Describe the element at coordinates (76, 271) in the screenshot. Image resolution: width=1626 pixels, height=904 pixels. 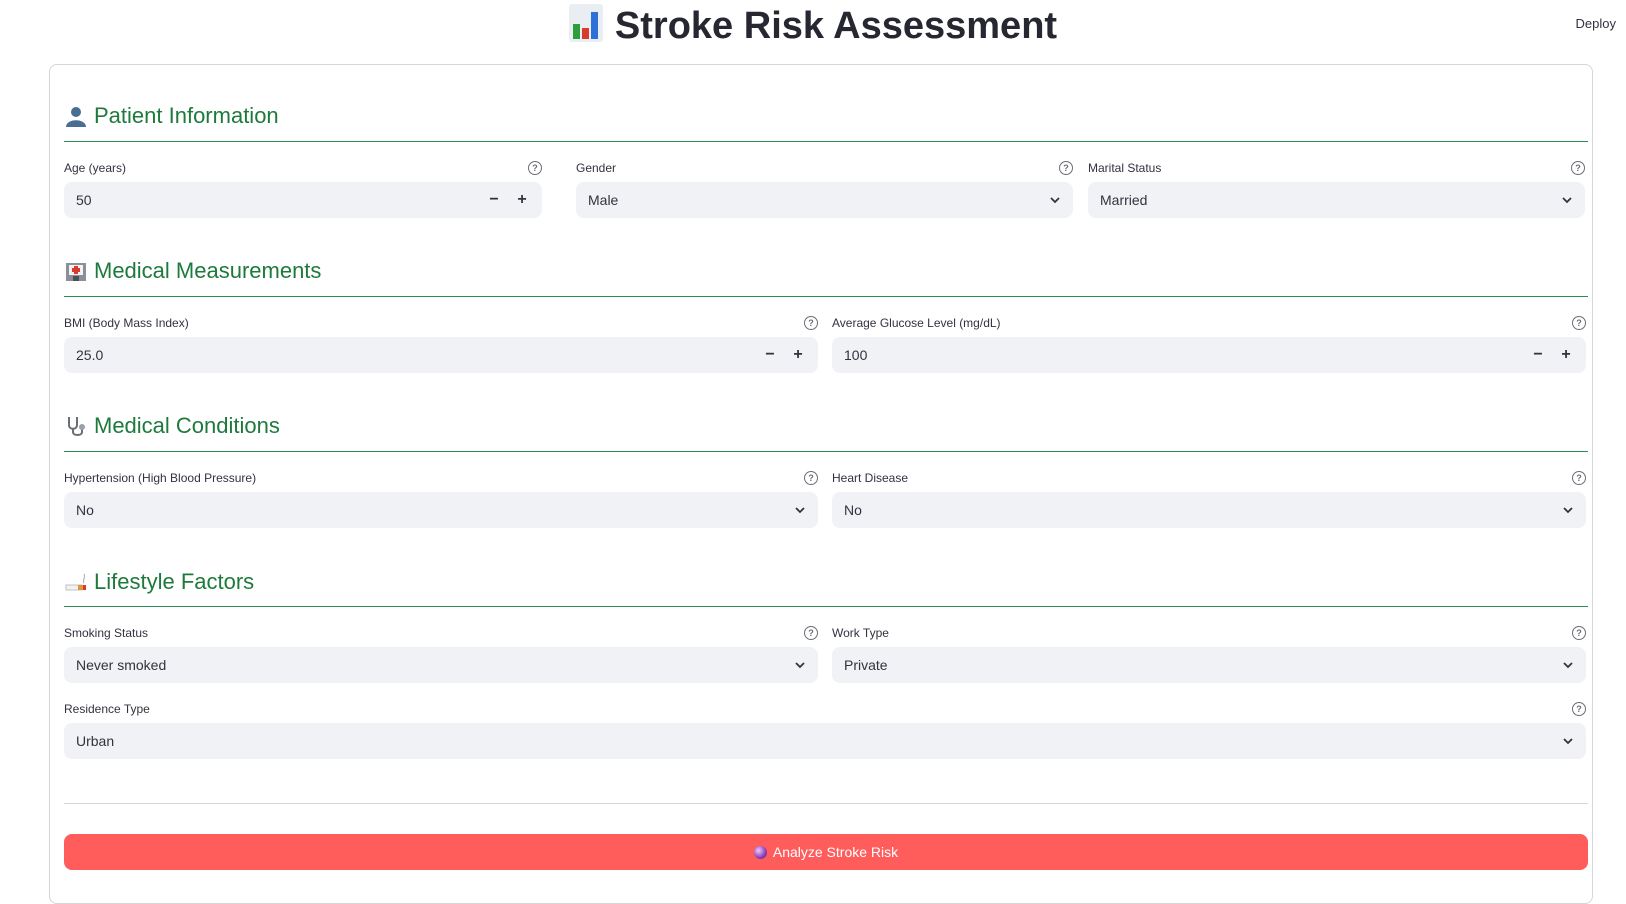
I see `hospital-icon` at that location.